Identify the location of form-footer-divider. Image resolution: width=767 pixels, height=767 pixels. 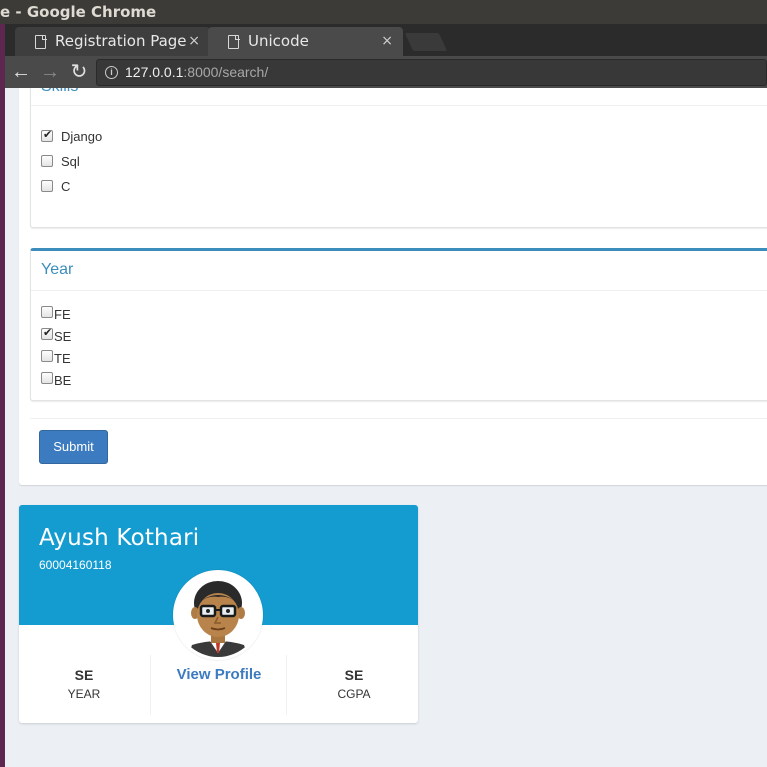
(398, 418).